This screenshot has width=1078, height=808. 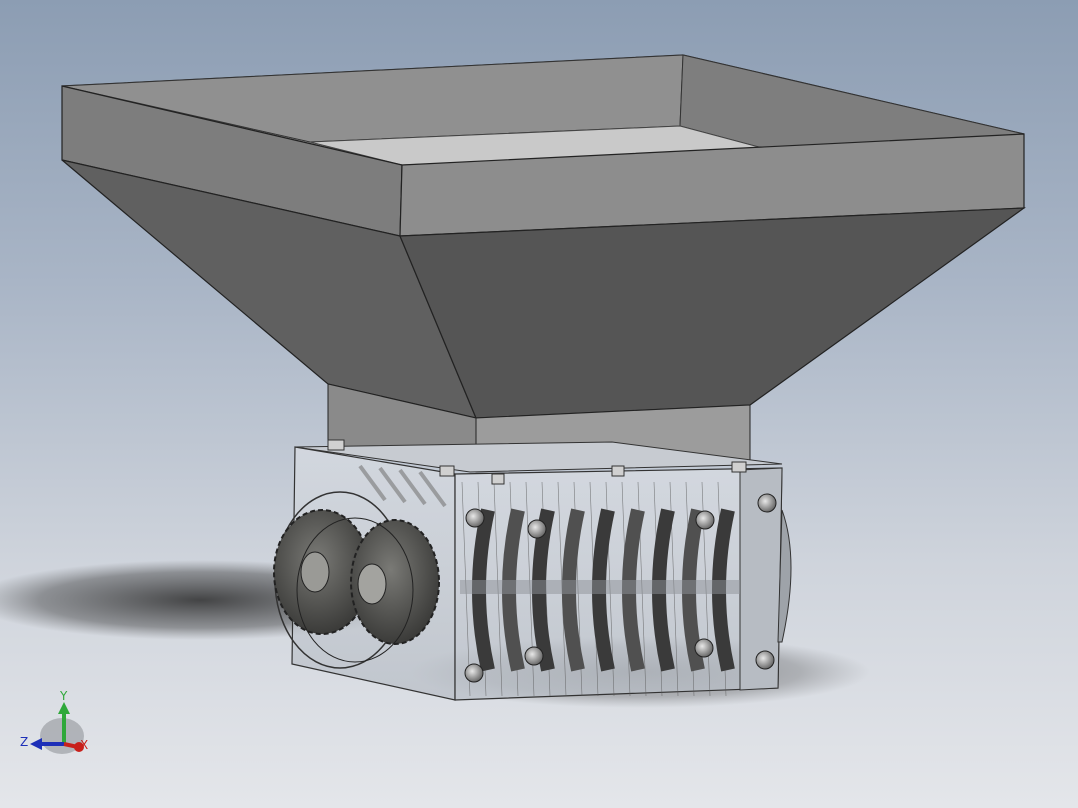 I want to click on z-axis-label: Z, so click(x=24, y=742).